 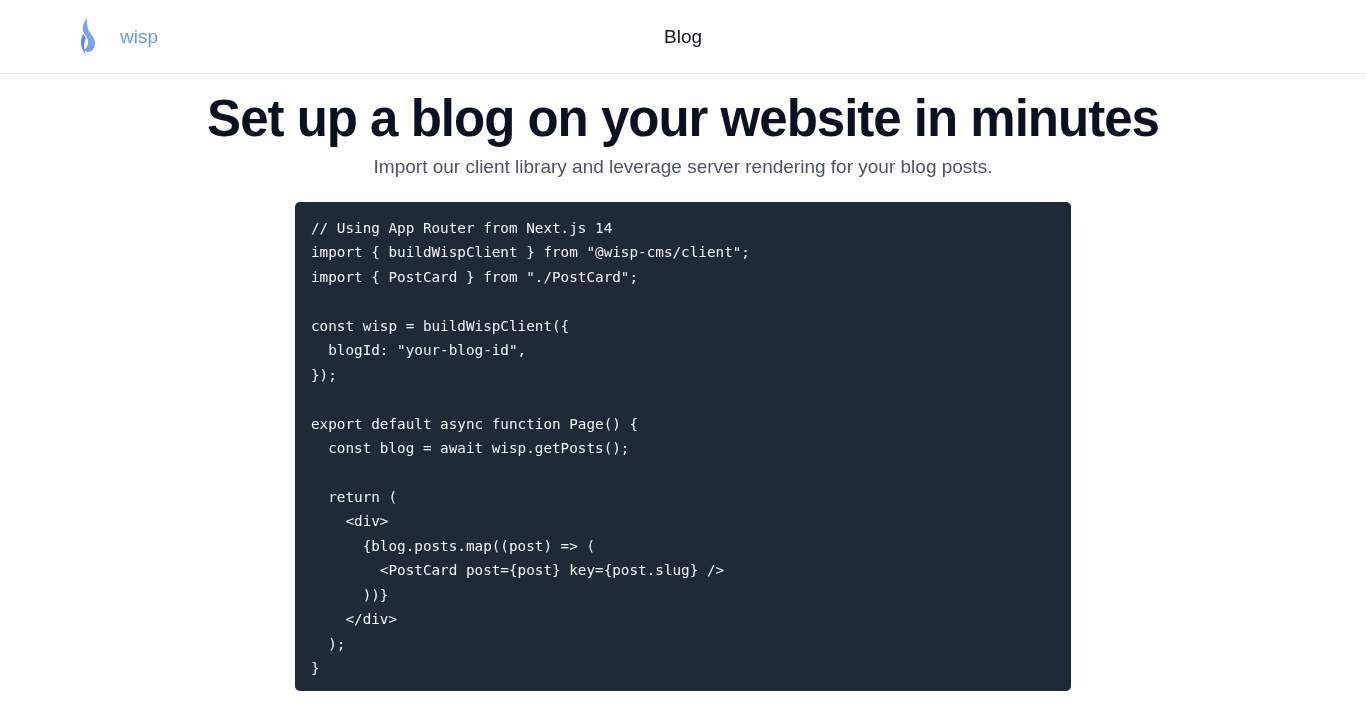 I want to click on flame-icon, so click(x=88, y=36).